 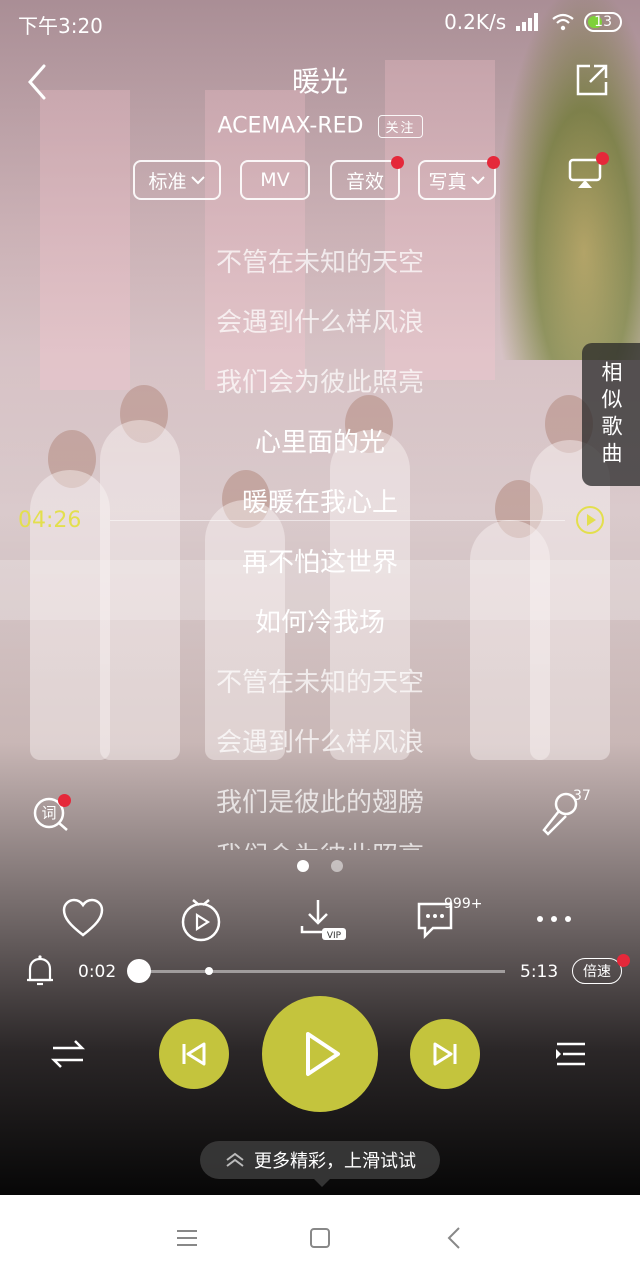 What do you see at coordinates (475, 22) in the screenshot?
I see `network-speed: 0.2K/s` at bounding box center [475, 22].